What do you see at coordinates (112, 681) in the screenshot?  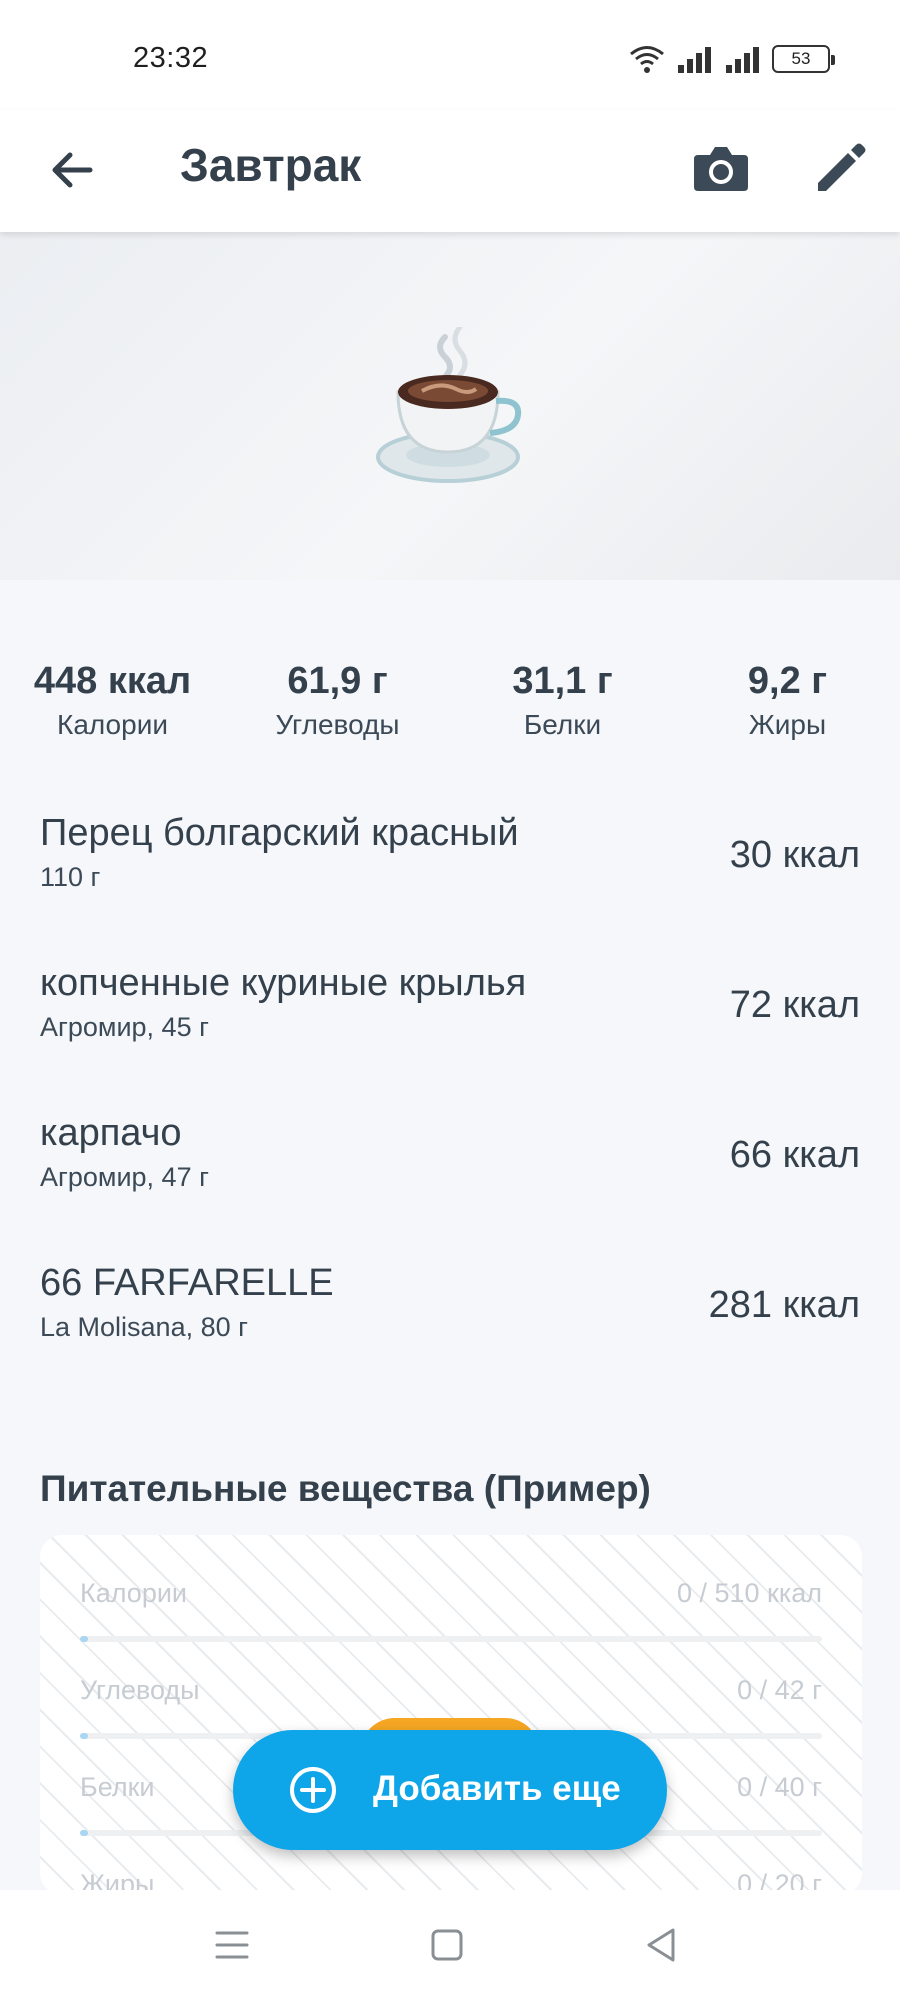 I see `macro-value: 448 ккал` at bounding box center [112, 681].